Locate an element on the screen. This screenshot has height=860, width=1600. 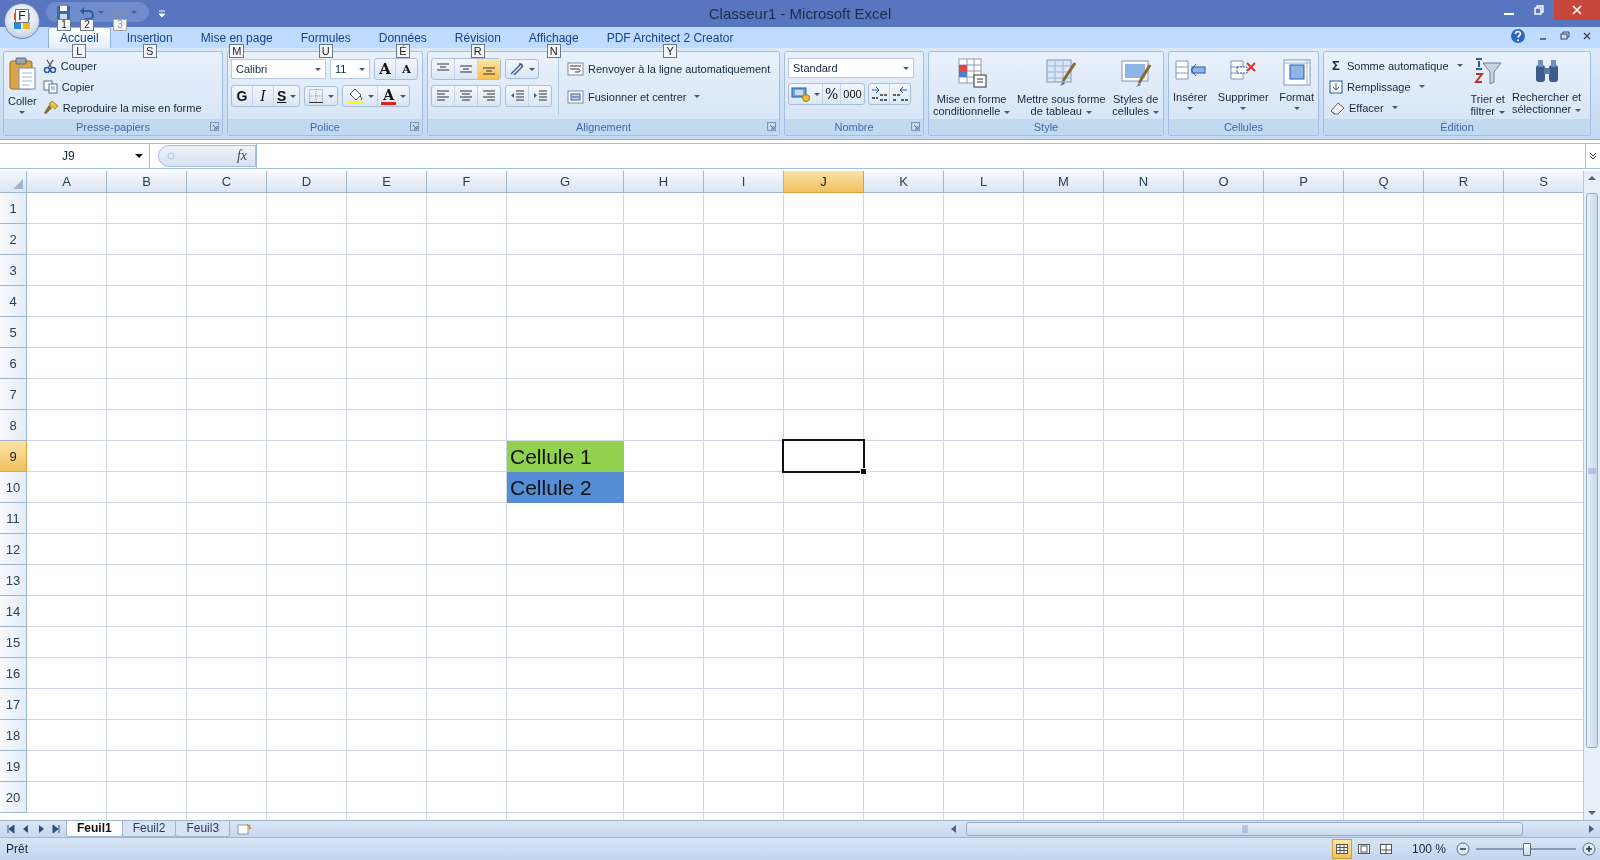
row-header: 20 is located at coordinates (13, 797).